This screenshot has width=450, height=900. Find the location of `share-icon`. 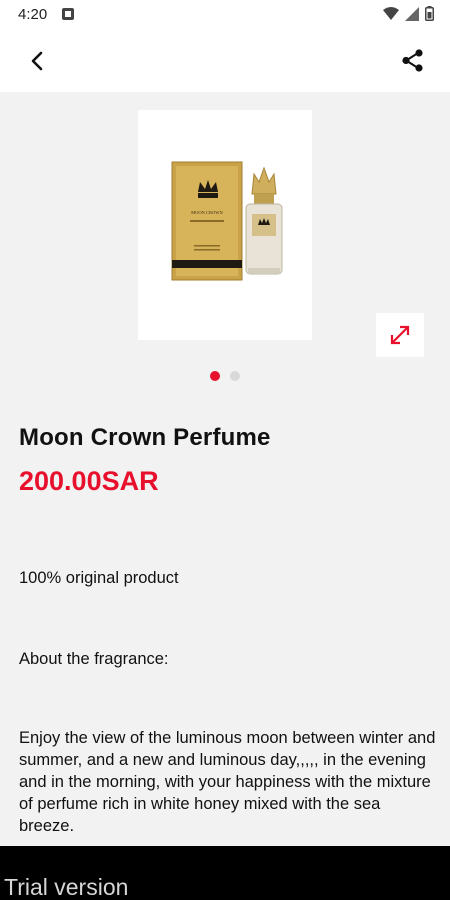

share-icon is located at coordinates (412, 60).